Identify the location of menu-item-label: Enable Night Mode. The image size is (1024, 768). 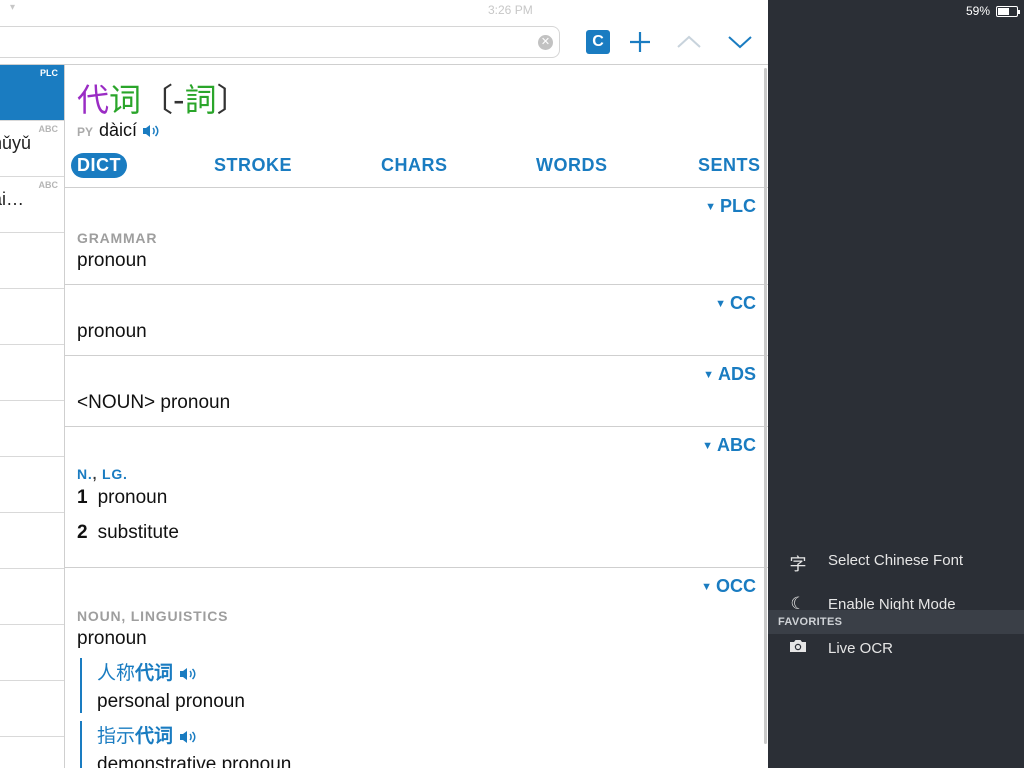
(892, 603).